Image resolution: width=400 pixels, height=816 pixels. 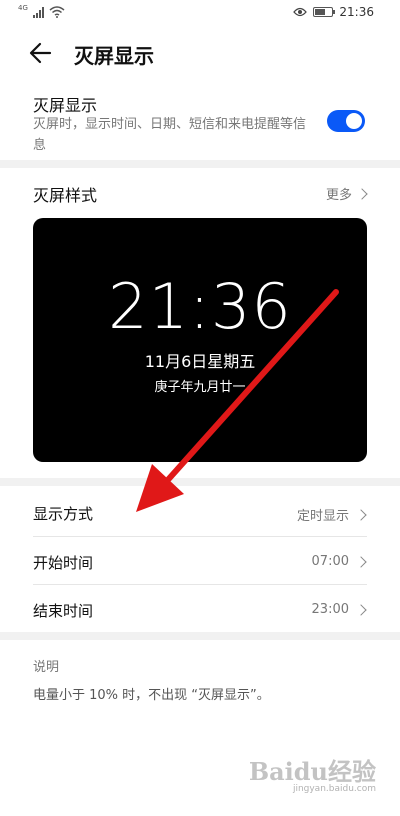 I want to click on toggle-knob, so click(x=354, y=121).